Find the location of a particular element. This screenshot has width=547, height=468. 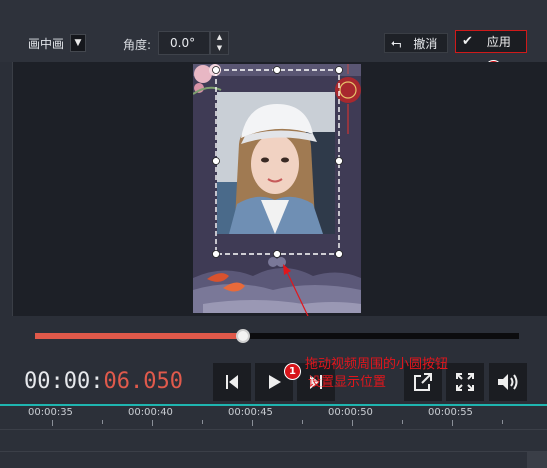

timeline-scrollbar is located at coordinates (537, 460).